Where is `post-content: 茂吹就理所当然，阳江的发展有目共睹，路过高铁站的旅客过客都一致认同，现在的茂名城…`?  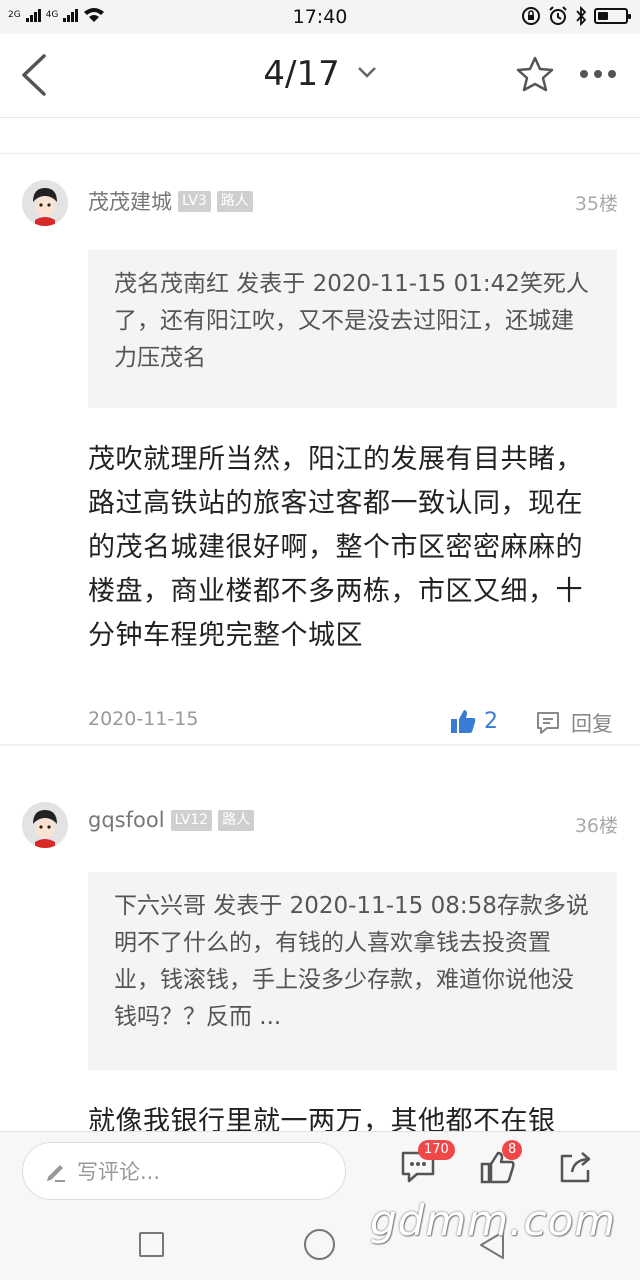 post-content: 茂吹就理所当然，阳江的发展有目共睹，路过高铁站的旅客过客都一致认同，现在的茂名城… is located at coordinates (335, 547).